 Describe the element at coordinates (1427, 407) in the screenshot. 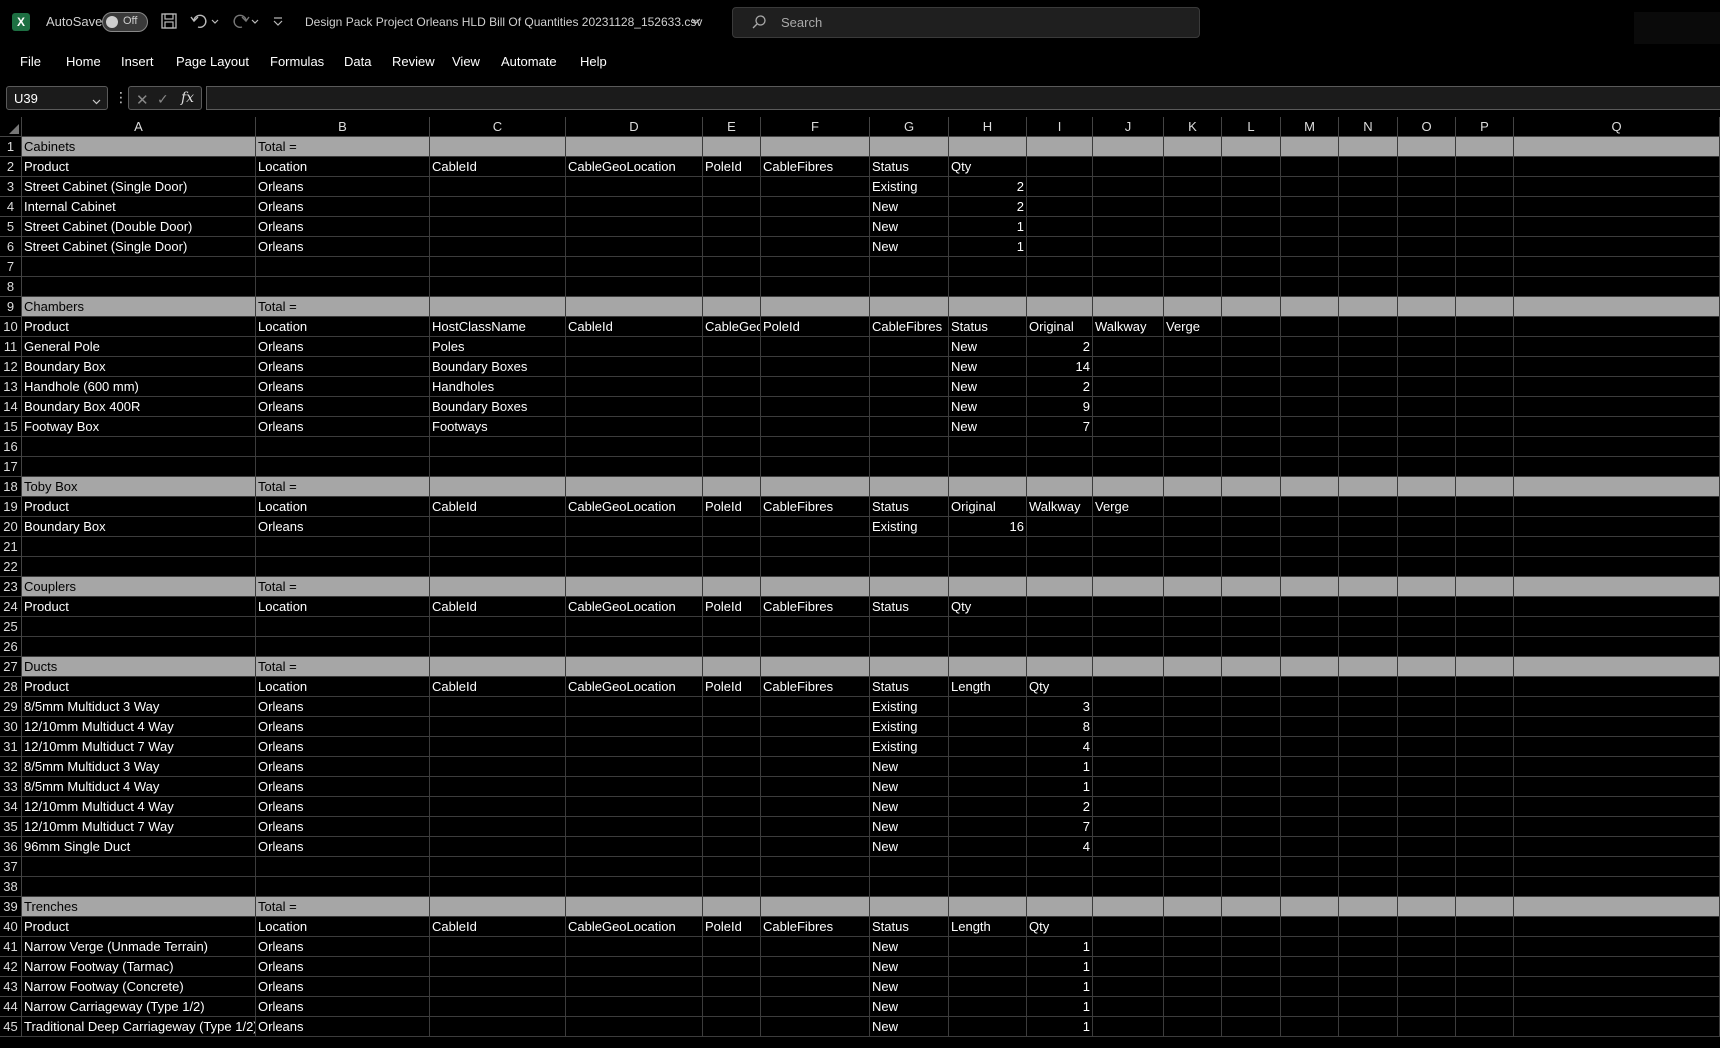

I see `cell-o14` at that location.